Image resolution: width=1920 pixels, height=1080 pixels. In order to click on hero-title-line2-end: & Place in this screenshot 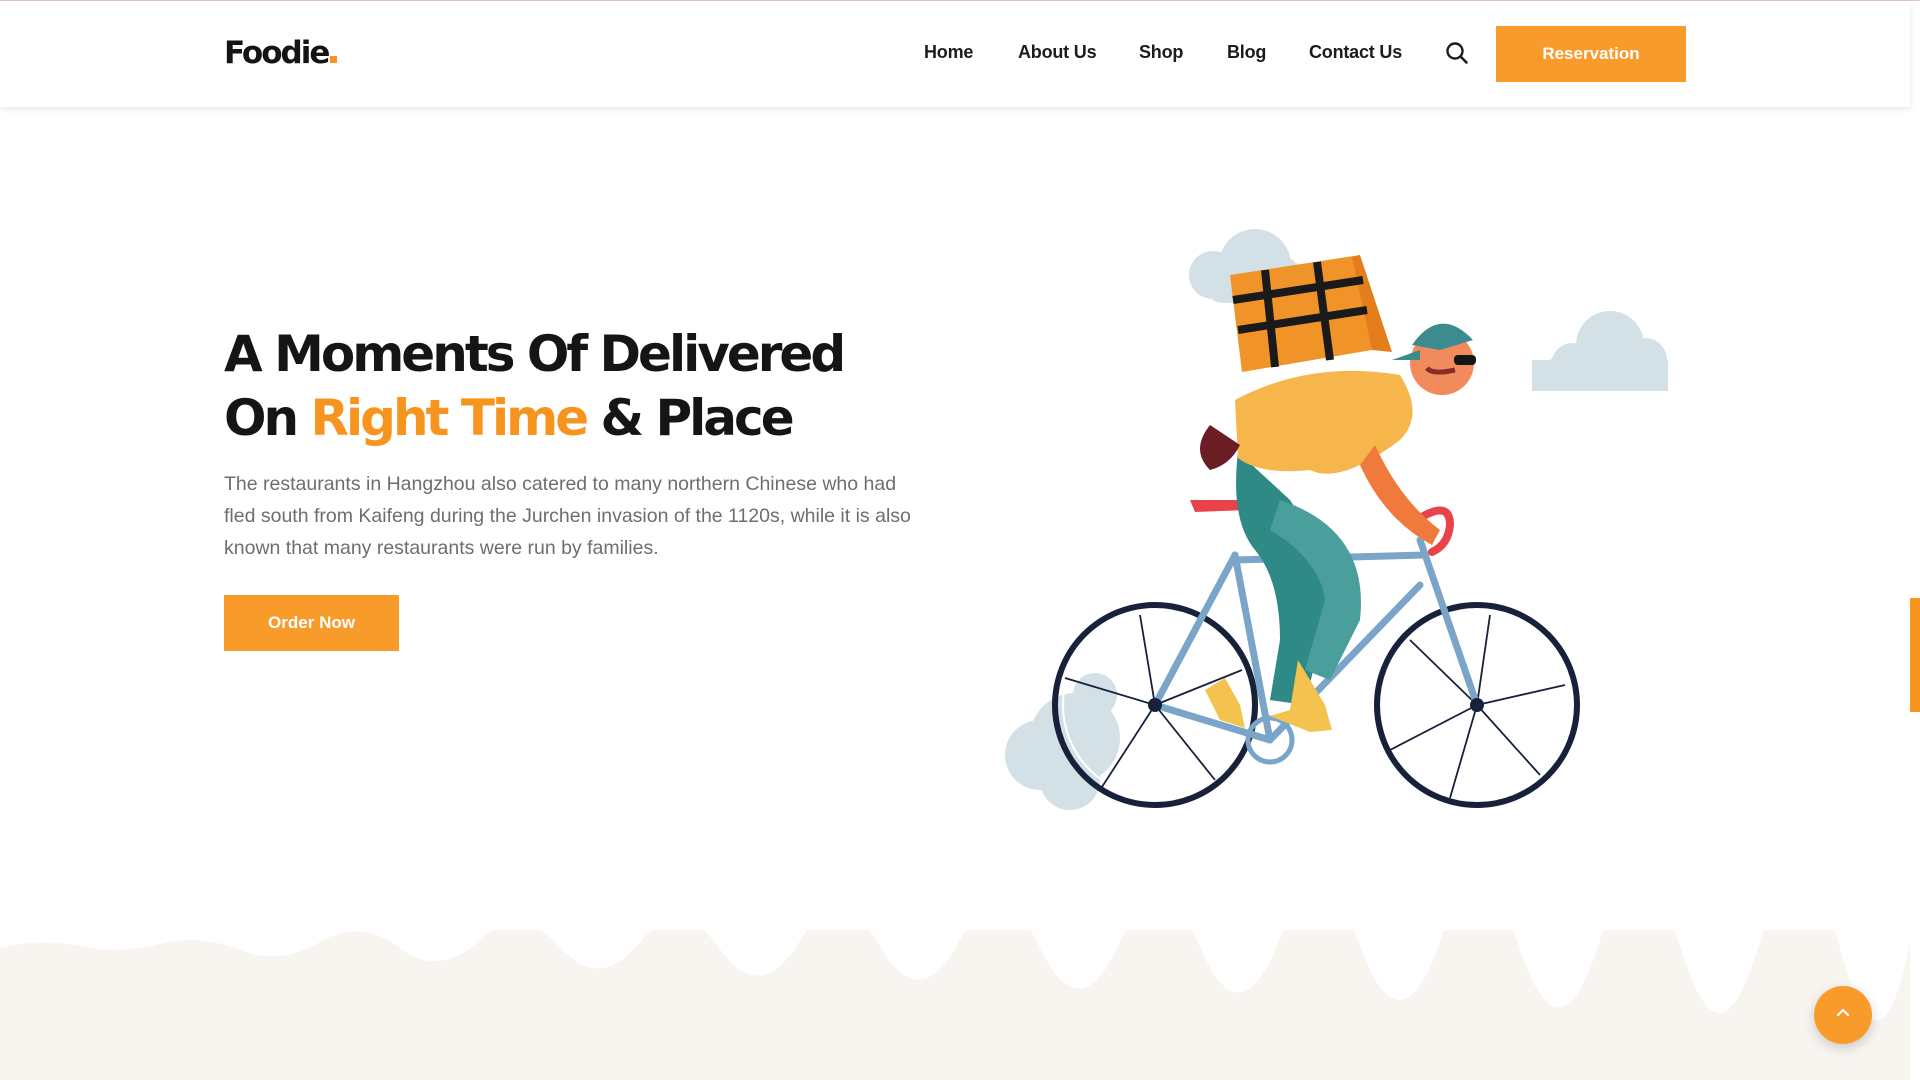, I will do `click(690, 418)`.